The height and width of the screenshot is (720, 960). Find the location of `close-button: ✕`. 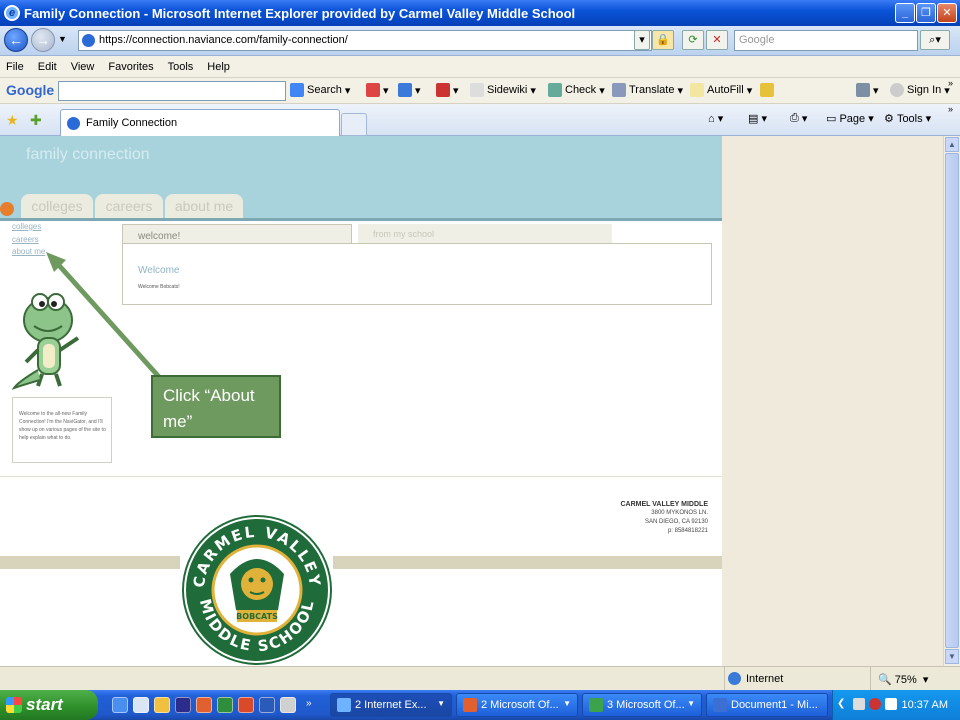

close-button: ✕ is located at coordinates (947, 13).